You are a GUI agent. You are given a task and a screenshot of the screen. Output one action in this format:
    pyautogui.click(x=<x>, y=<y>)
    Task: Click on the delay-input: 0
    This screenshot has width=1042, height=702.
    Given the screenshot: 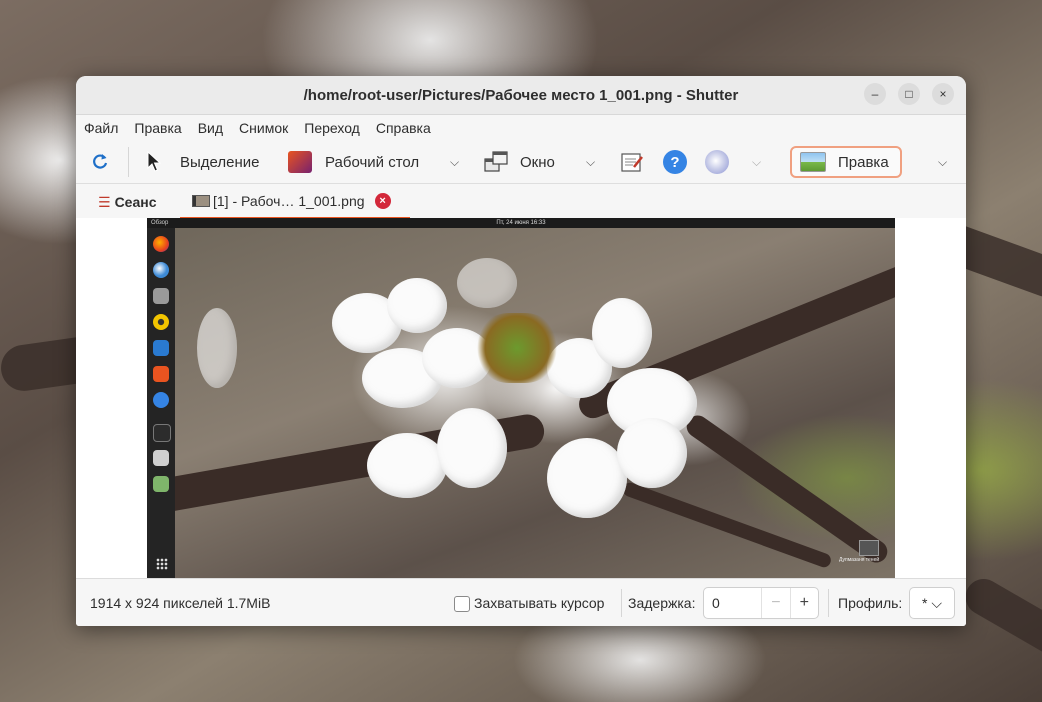 What is the action you would take?
    pyautogui.click(x=732, y=603)
    